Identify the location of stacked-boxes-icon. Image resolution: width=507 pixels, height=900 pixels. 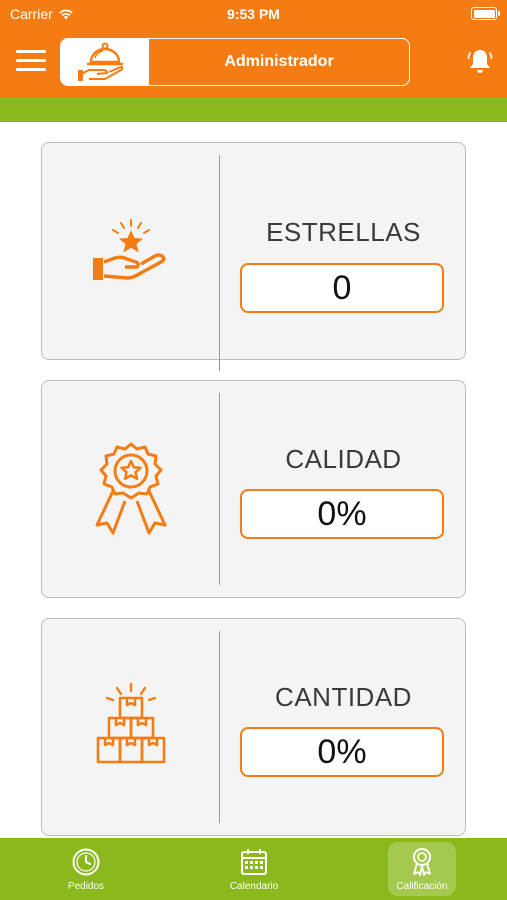
(130, 723).